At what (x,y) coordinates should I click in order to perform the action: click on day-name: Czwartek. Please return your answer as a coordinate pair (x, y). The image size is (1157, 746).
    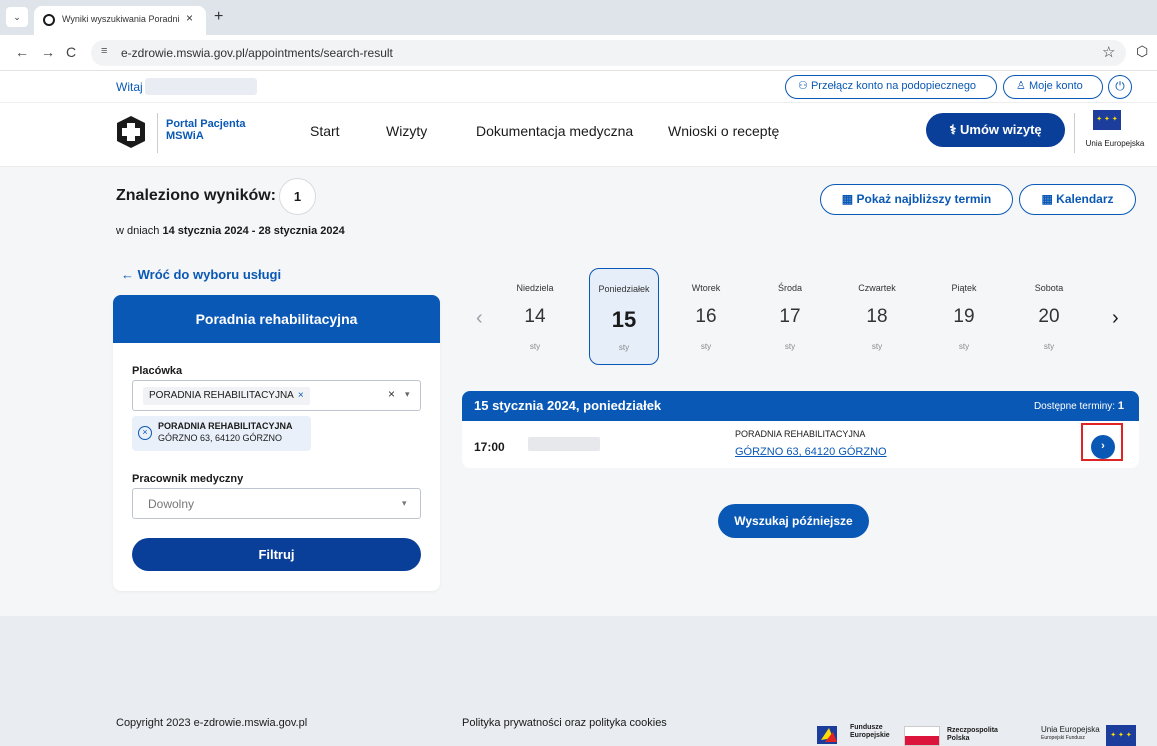
    Looking at the image, I should click on (877, 288).